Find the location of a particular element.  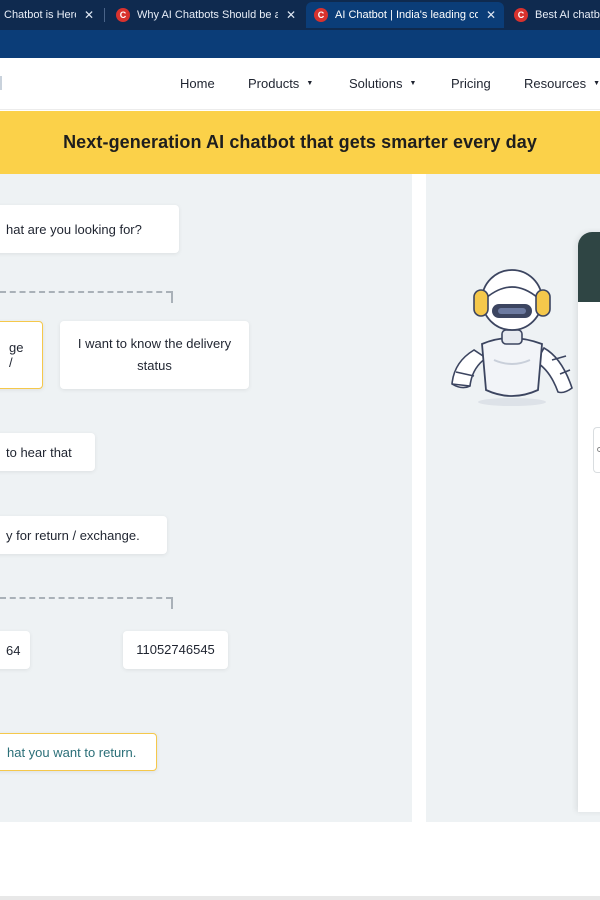

tab-title: AI Chatbot | India's leading conv is located at coordinates (406, 15).